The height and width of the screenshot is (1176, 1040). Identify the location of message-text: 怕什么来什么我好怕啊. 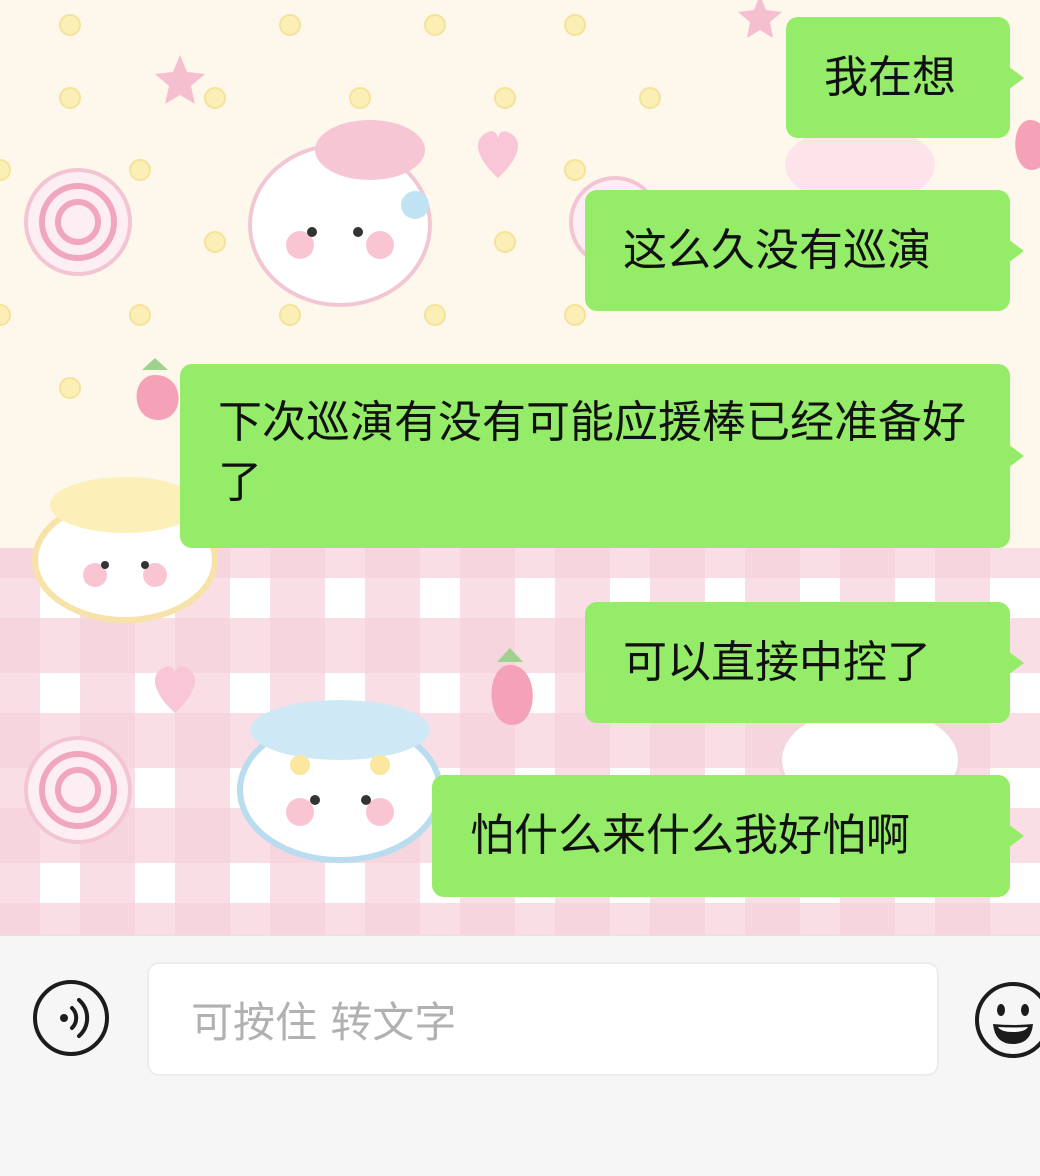
(690, 835).